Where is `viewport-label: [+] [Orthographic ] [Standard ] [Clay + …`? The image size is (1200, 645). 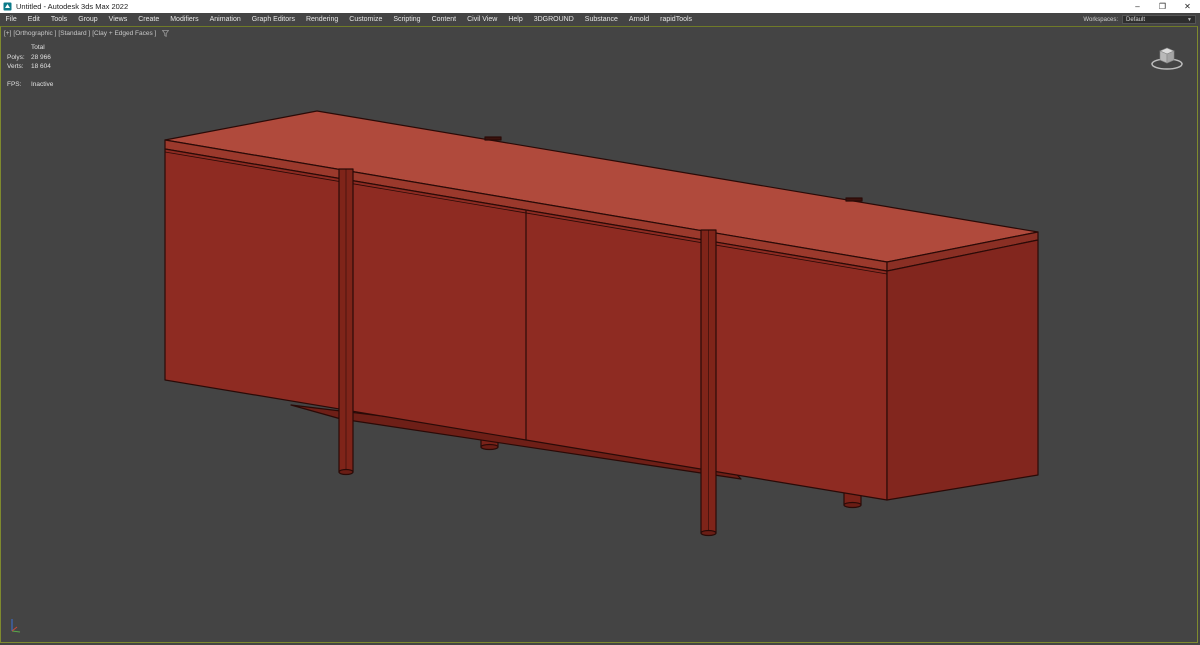 viewport-label: [+] [Orthographic ] [Standard ] [Clay + … is located at coordinates (87, 34).